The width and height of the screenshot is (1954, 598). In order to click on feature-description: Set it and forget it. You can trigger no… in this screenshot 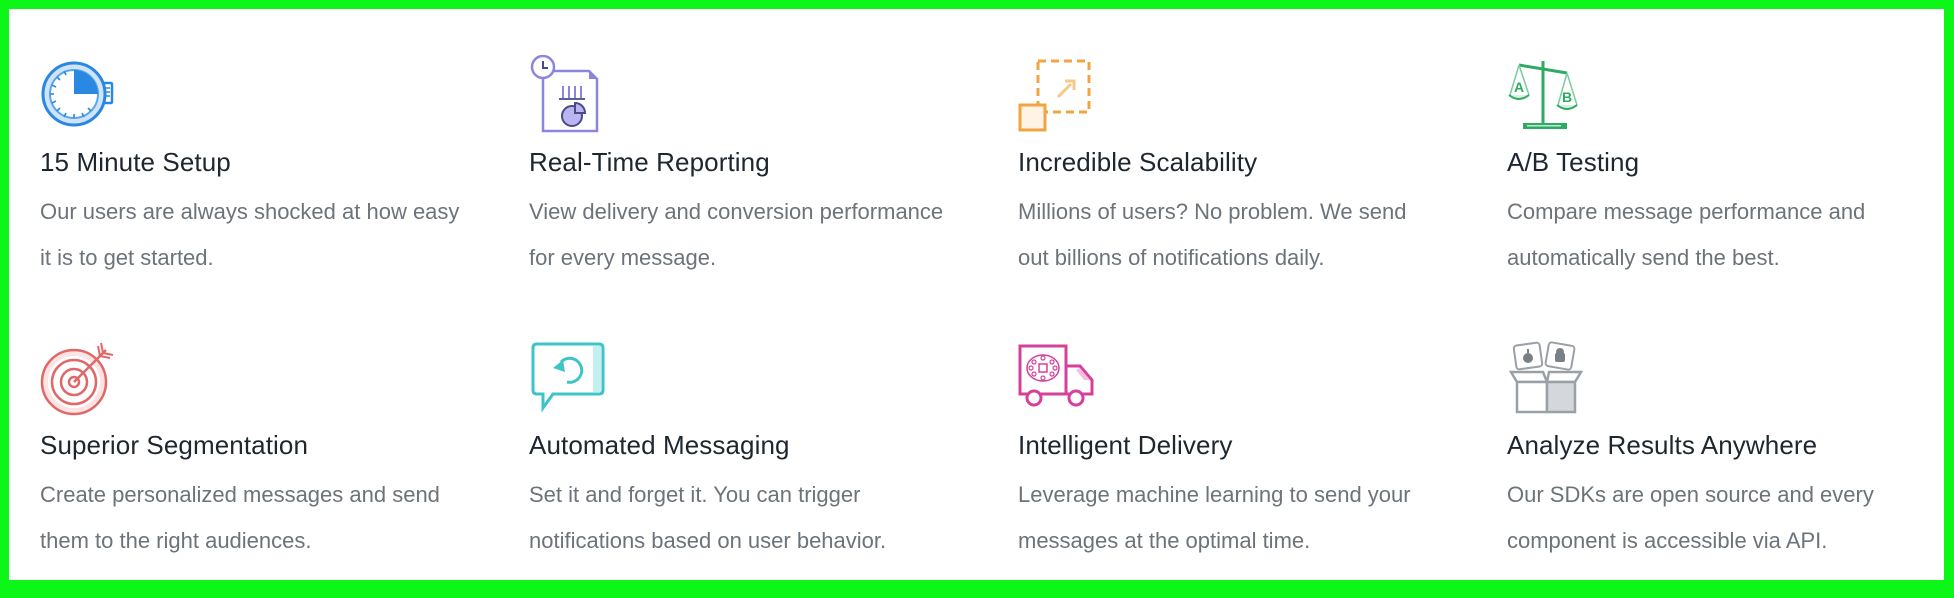, I will do `click(708, 517)`.